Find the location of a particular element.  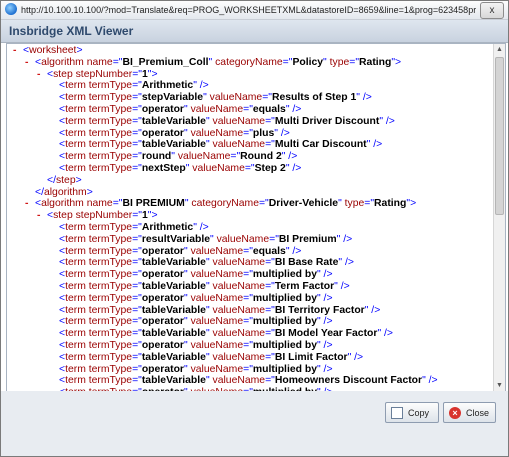

xml-token: Multi Car Discount is located at coordinates (320, 145).